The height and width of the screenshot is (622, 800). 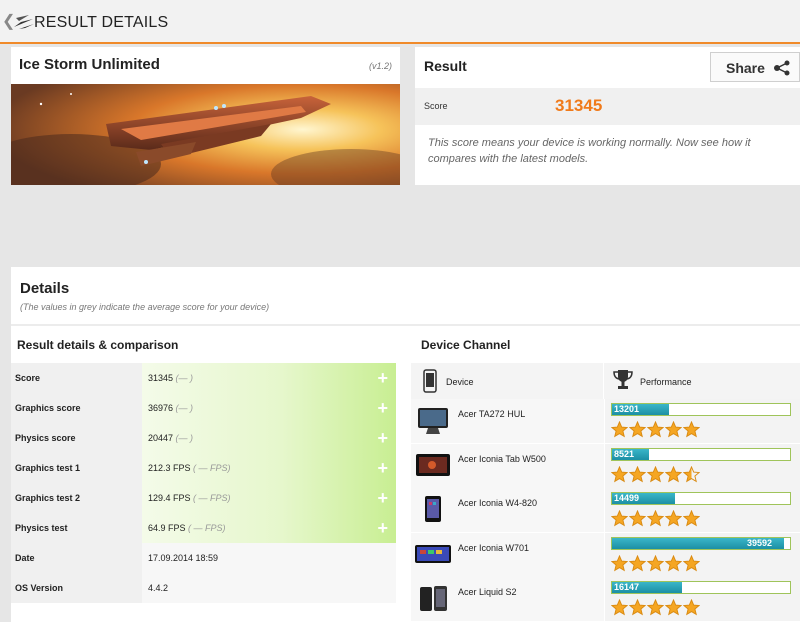 I want to click on table-row: Physics test 64.9 FPS ( — FPS) +, so click(x=203, y=528).